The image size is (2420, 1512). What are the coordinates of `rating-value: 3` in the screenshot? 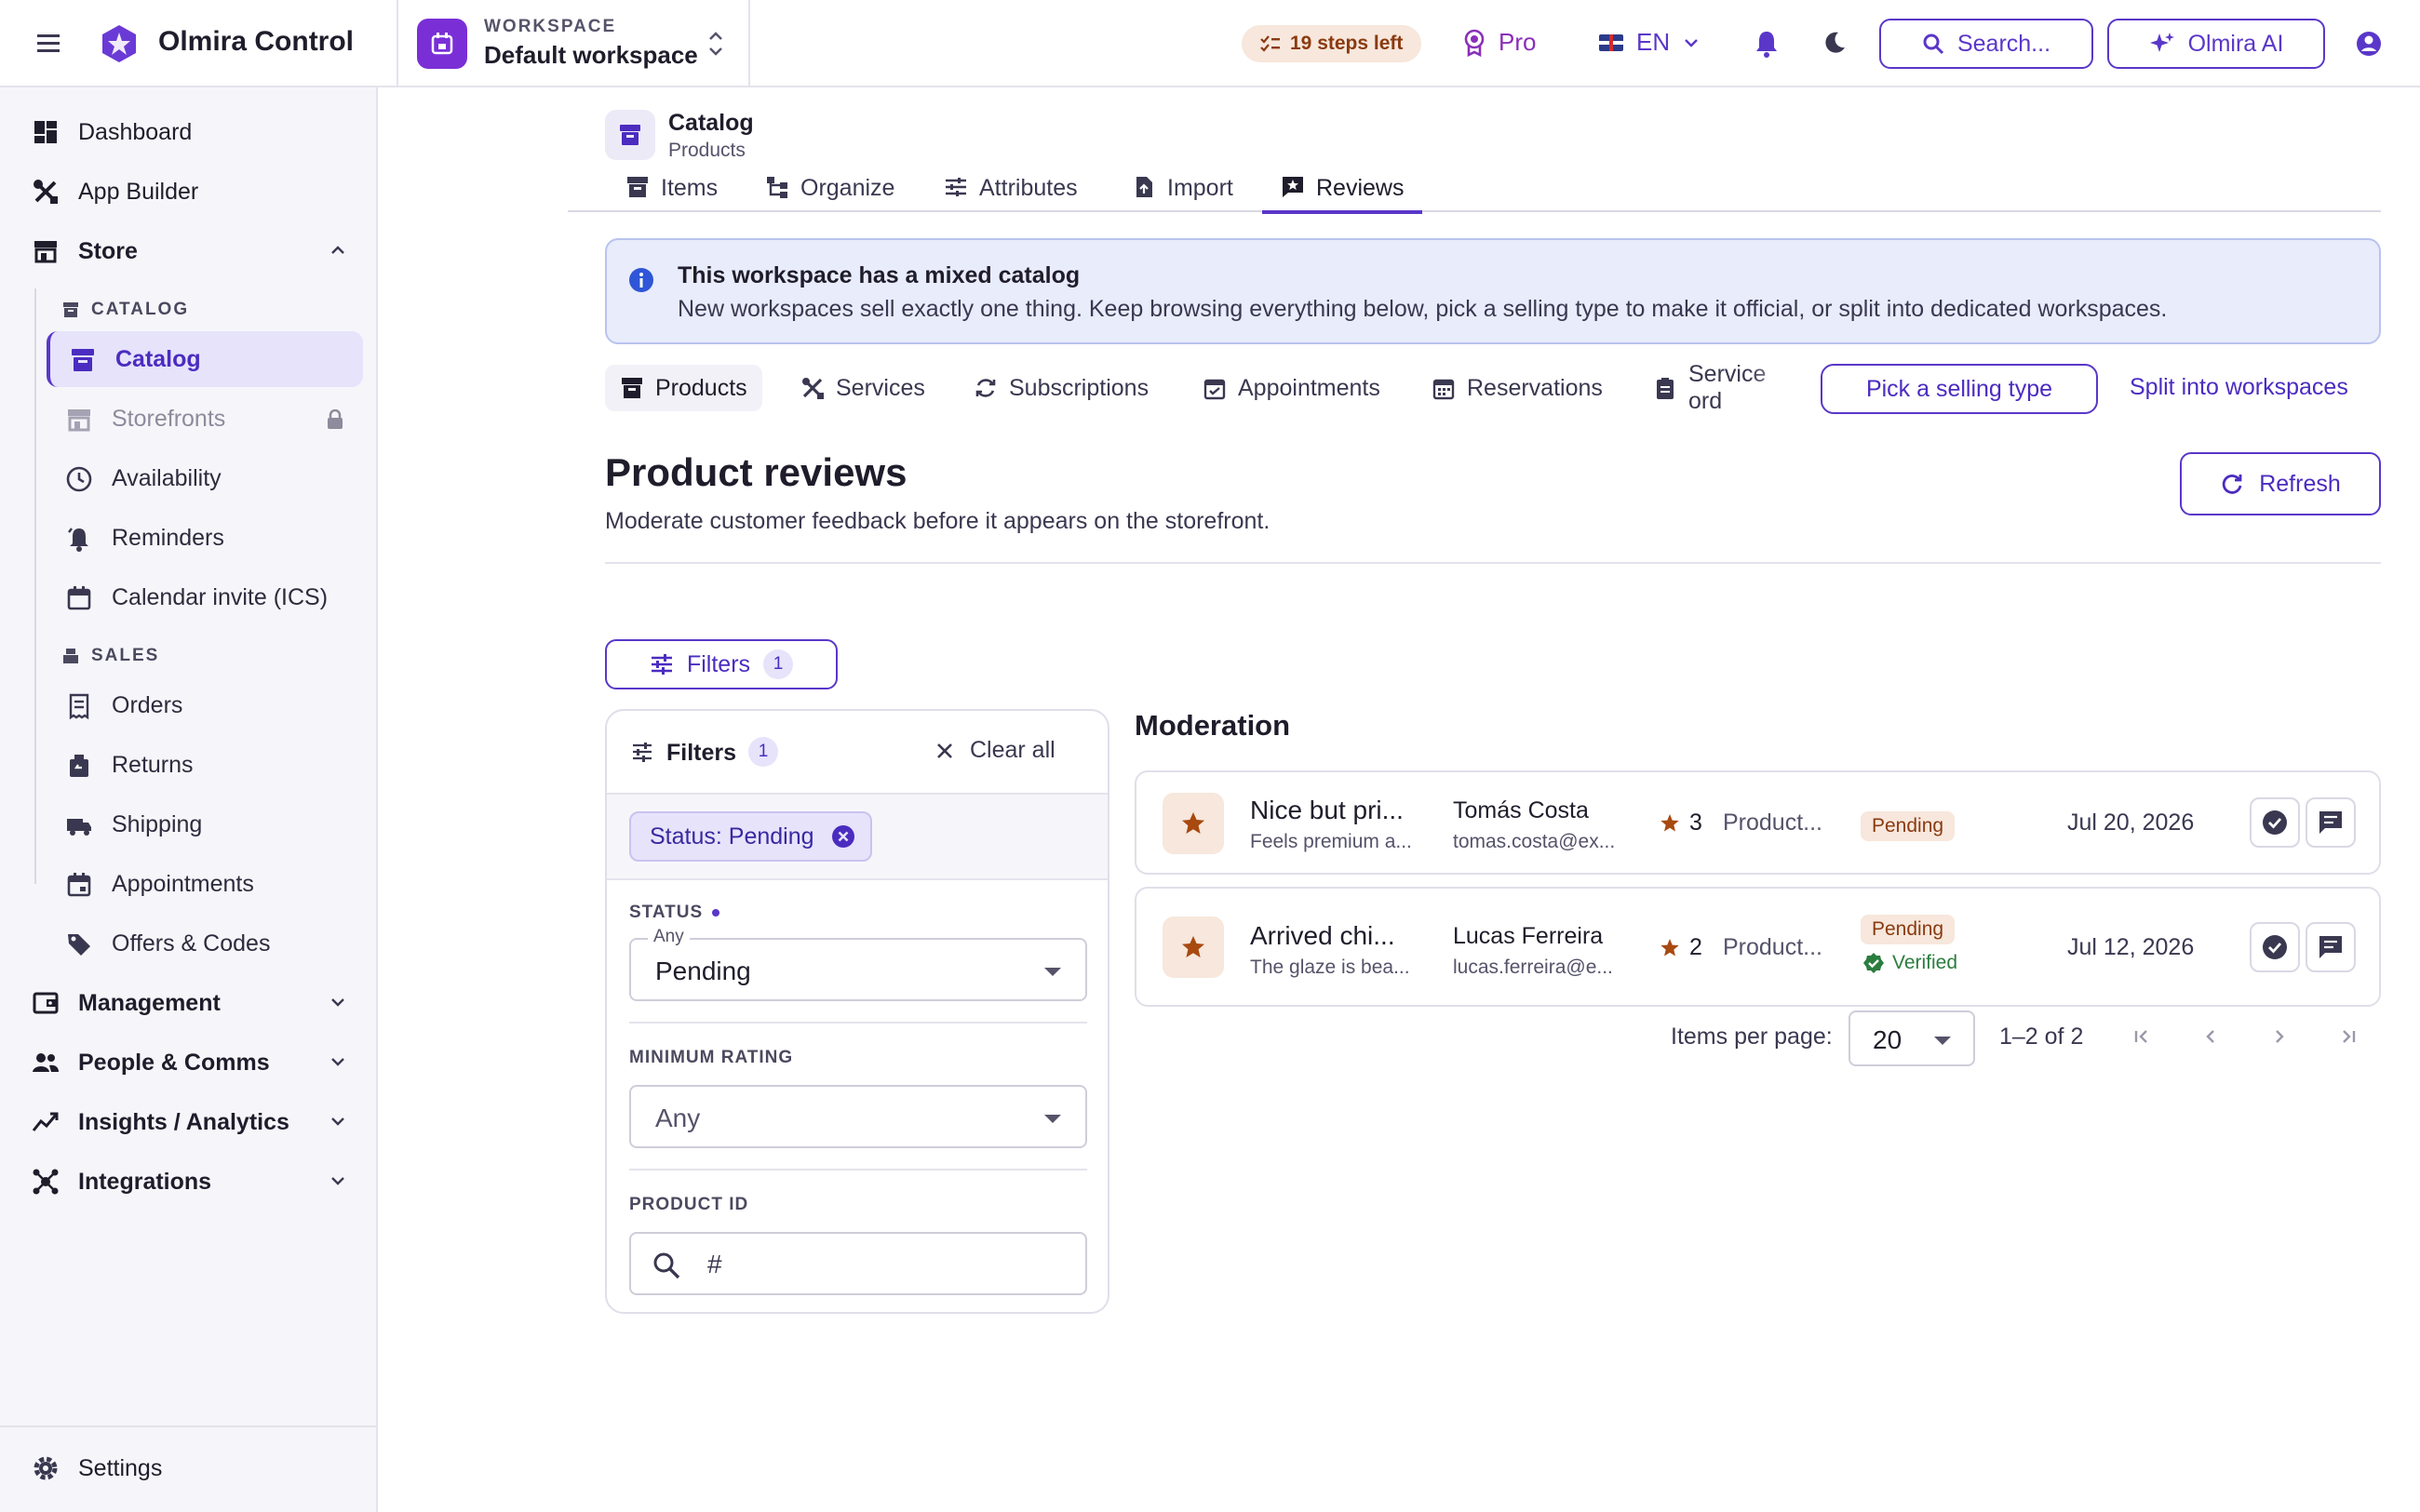 It's located at (1695, 823).